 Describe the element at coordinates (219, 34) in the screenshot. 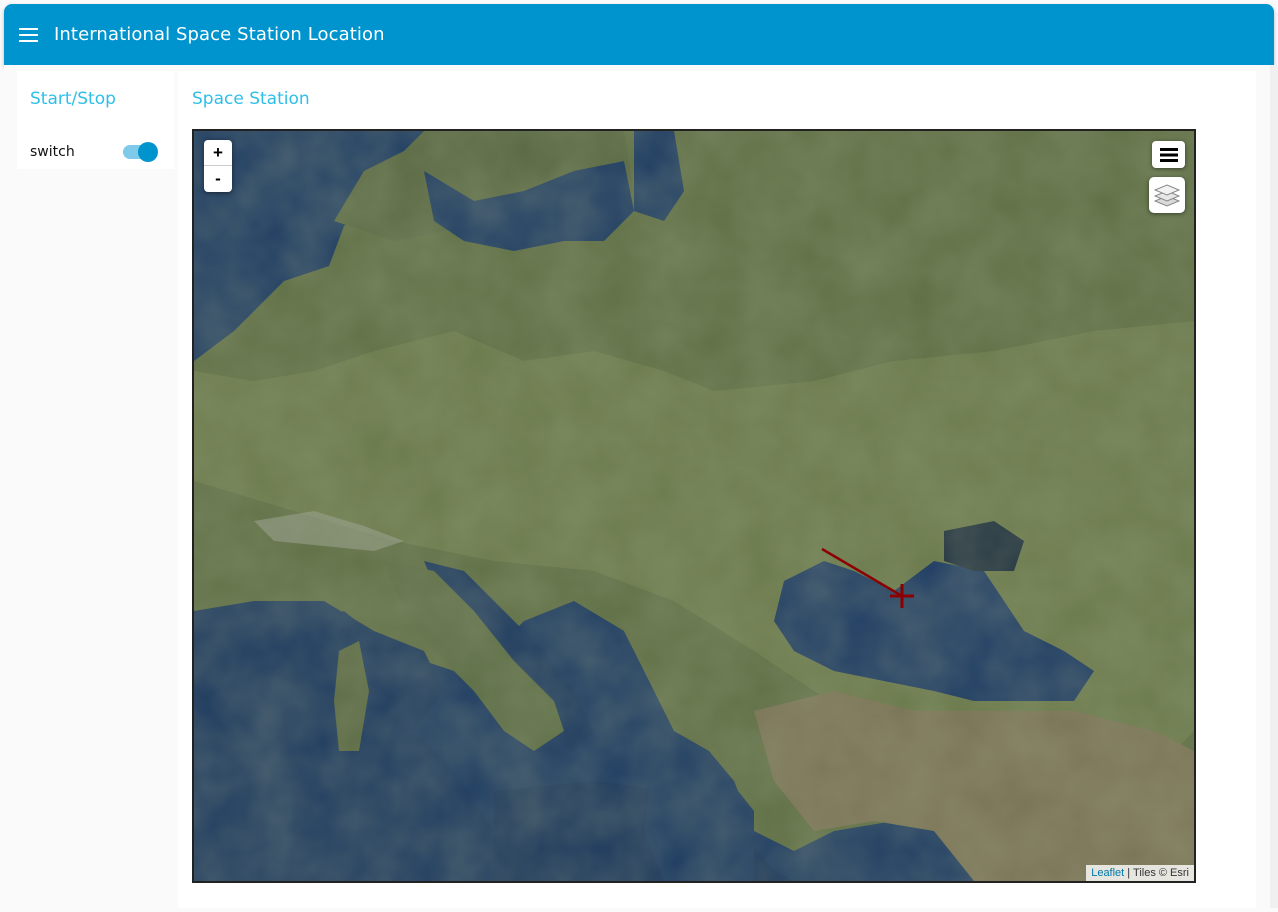

I see `page-title: International Space Station Location` at that location.